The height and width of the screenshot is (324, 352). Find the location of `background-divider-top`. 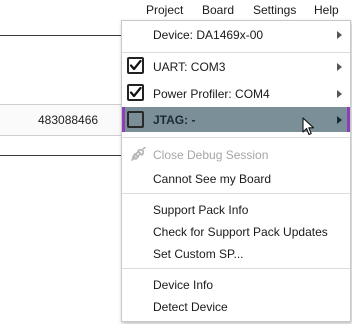

background-divider-top is located at coordinates (61, 35).